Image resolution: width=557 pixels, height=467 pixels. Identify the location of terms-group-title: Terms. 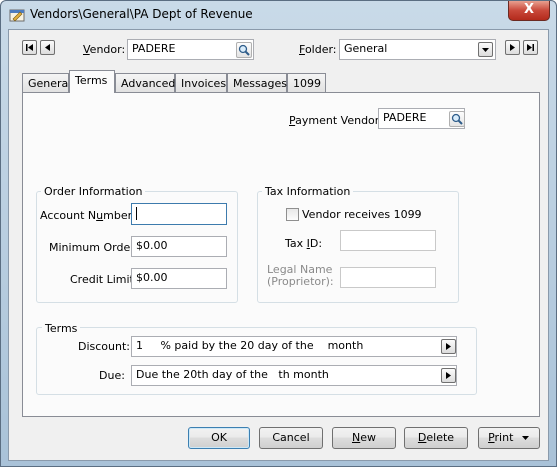
(61, 328).